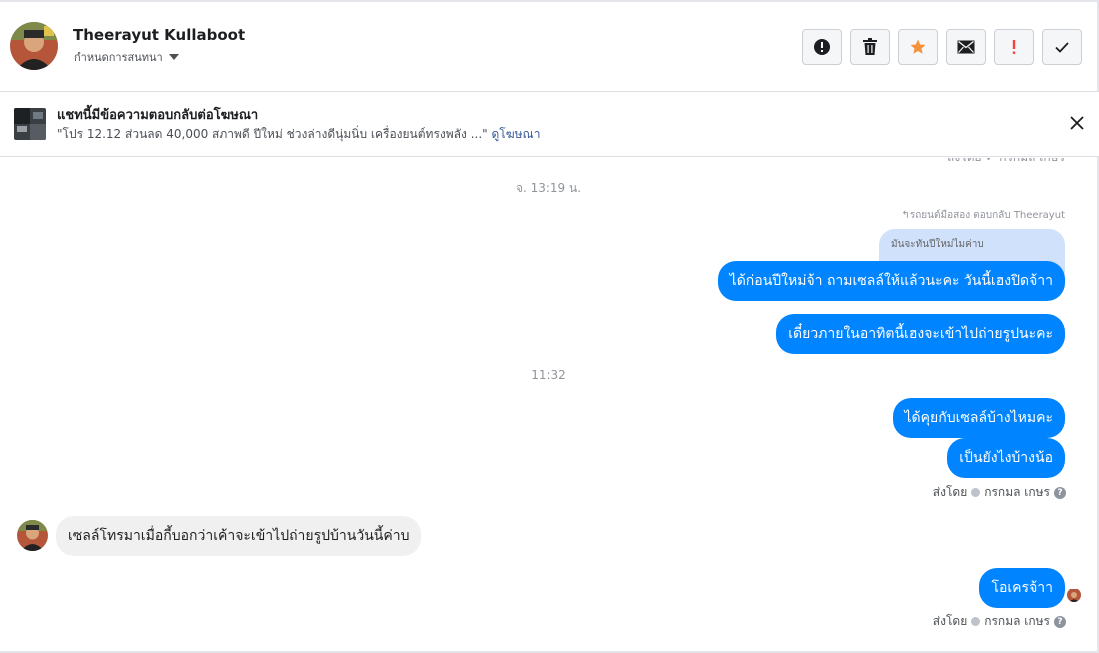 The height and width of the screenshot is (653, 1099). Describe the element at coordinates (173, 57) in the screenshot. I see `chevron-down-icon` at that location.